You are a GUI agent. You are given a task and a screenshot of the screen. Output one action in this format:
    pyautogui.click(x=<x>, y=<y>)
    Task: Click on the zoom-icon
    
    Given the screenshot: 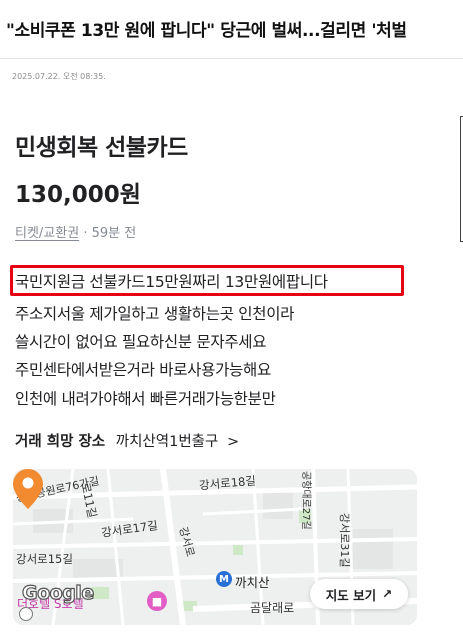 What is the action you would take?
    pyautogui.click(x=26, y=614)
    